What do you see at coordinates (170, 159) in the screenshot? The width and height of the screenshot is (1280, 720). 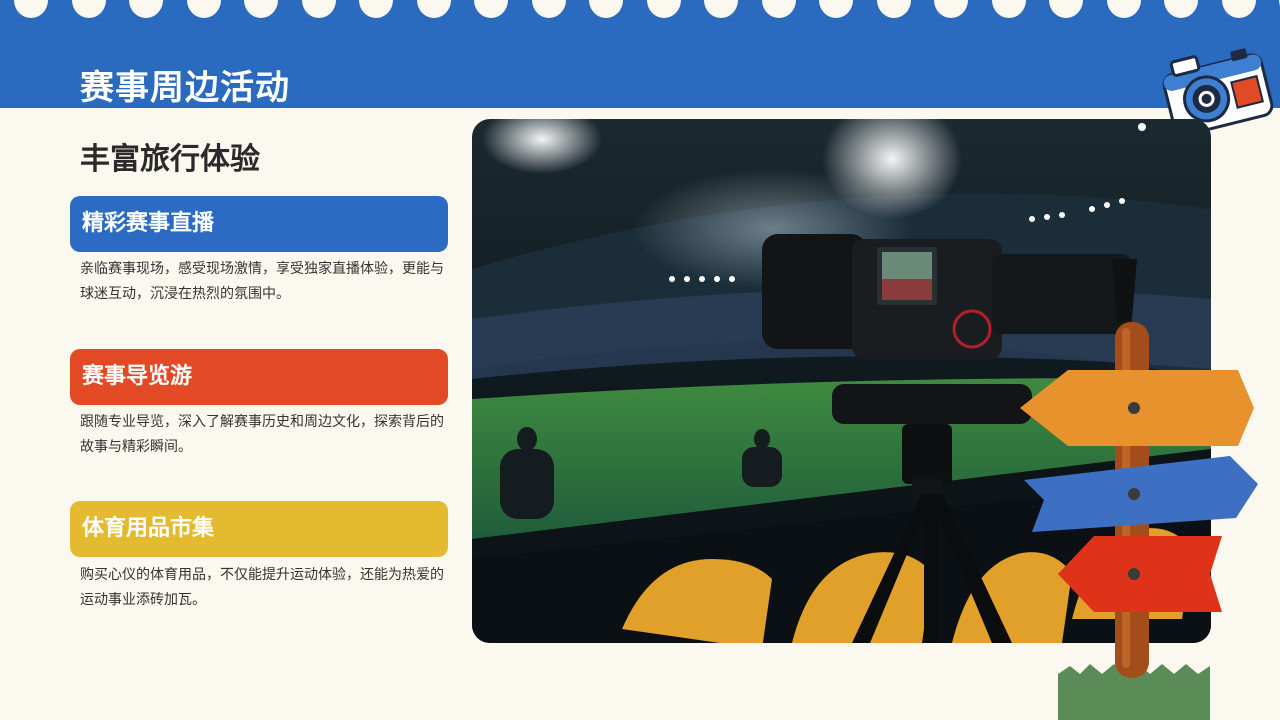 I see `section-subtitle: 丰富旅行体验` at bounding box center [170, 159].